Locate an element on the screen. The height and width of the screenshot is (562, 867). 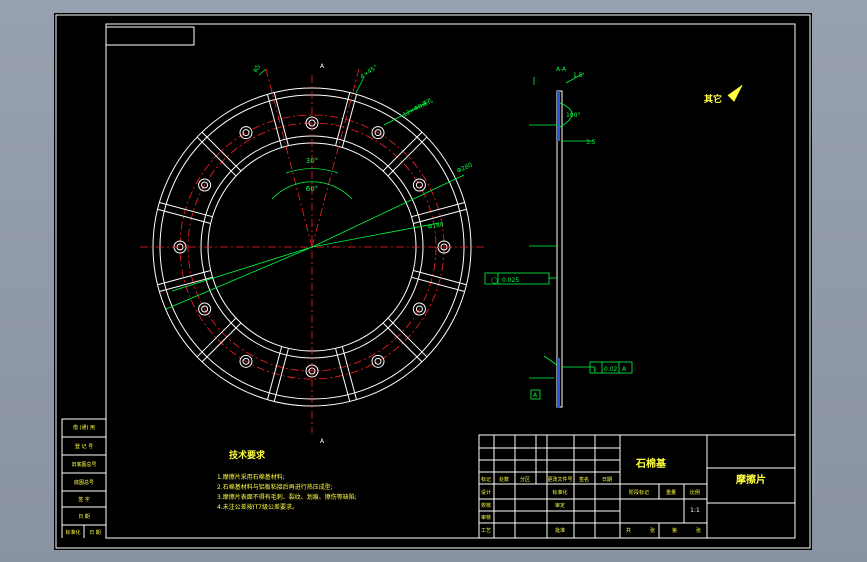
view-label-bottom: A is located at coordinates (322, 441).